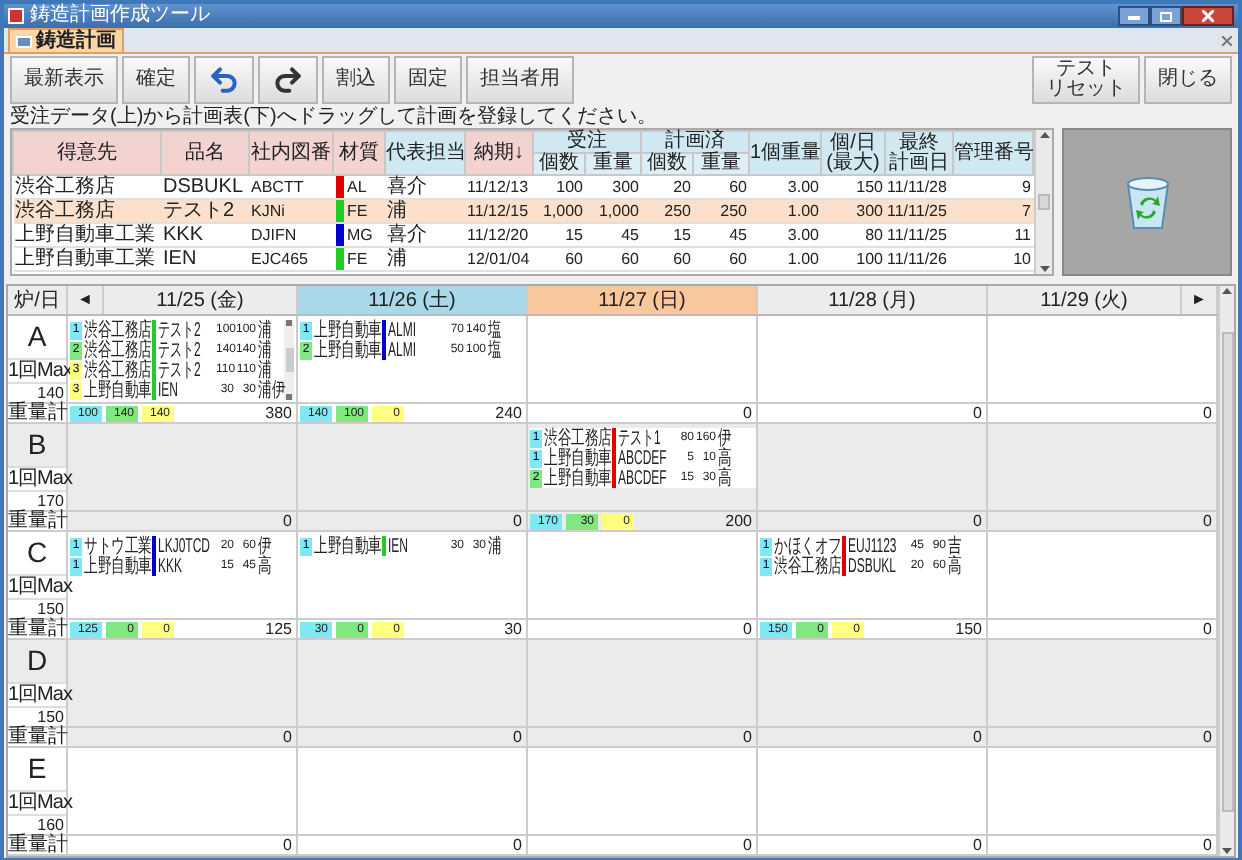 This screenshot has width=1242, height=860. What do you see at coordinates (808, 548) in the screenshot?
I see `customer-name: かほくオフ` at bounding box center [808, 548].